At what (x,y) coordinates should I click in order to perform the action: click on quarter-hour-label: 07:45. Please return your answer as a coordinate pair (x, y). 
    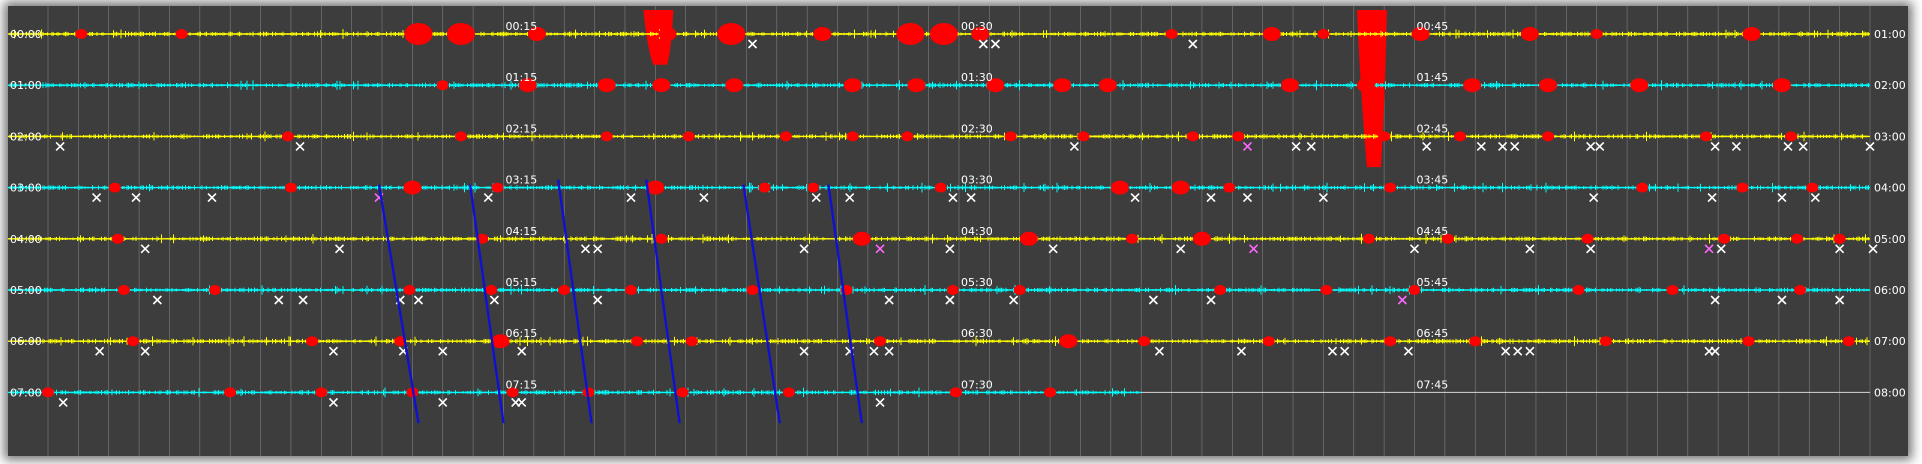
    Looking at the image, I should click on (1433, 384).